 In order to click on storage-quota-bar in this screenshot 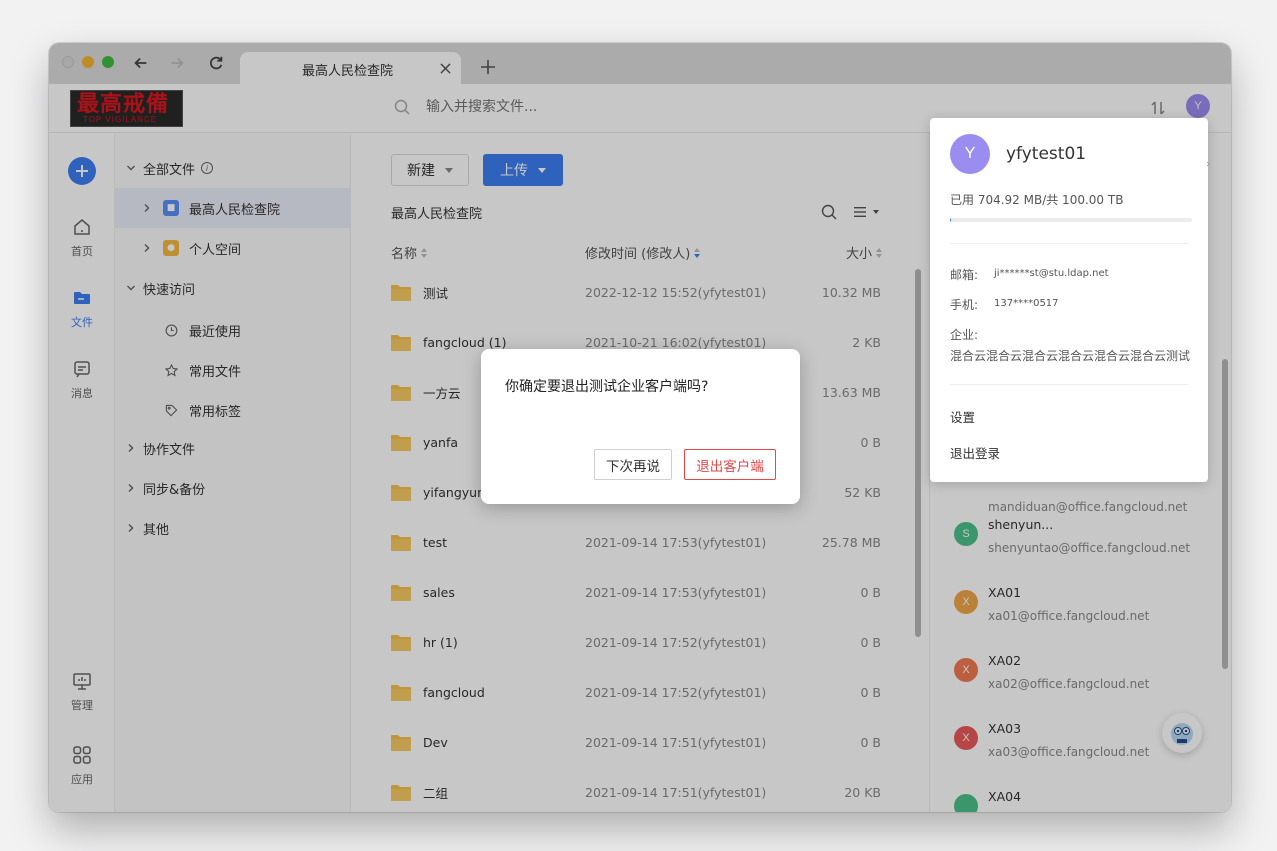, I will do `click(1071, 220)`.